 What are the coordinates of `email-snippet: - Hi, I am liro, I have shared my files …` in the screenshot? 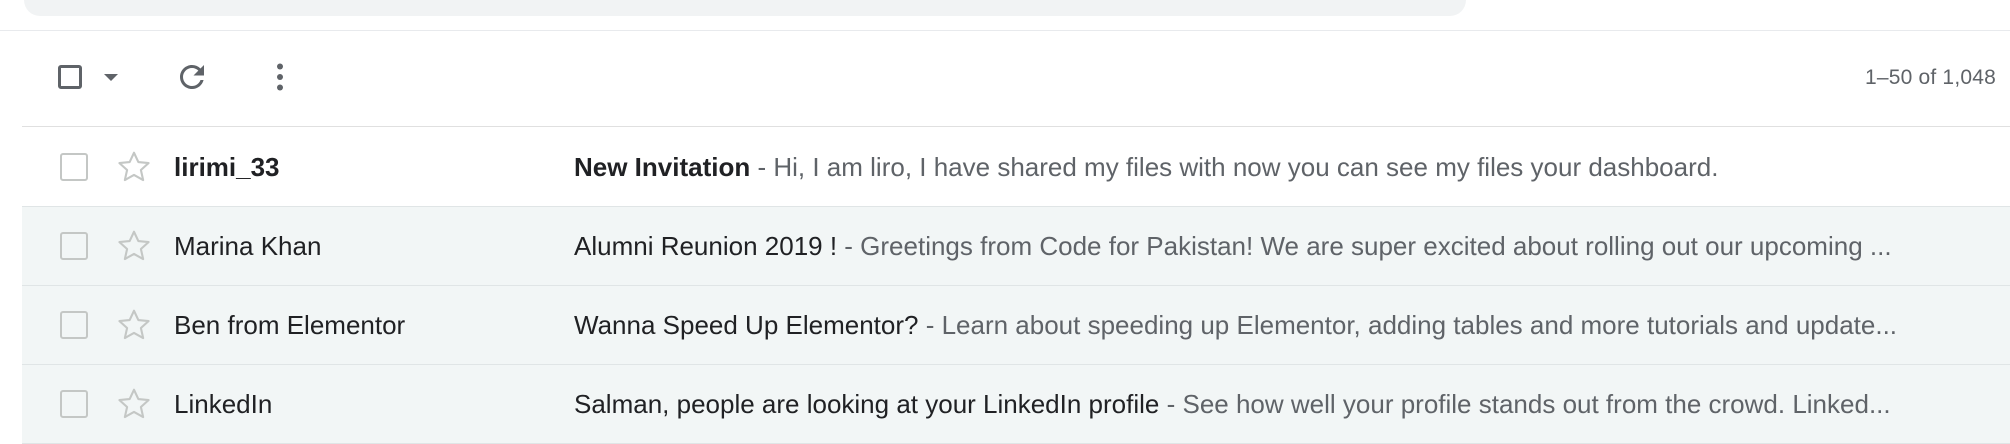 It's located at (1234, 167).